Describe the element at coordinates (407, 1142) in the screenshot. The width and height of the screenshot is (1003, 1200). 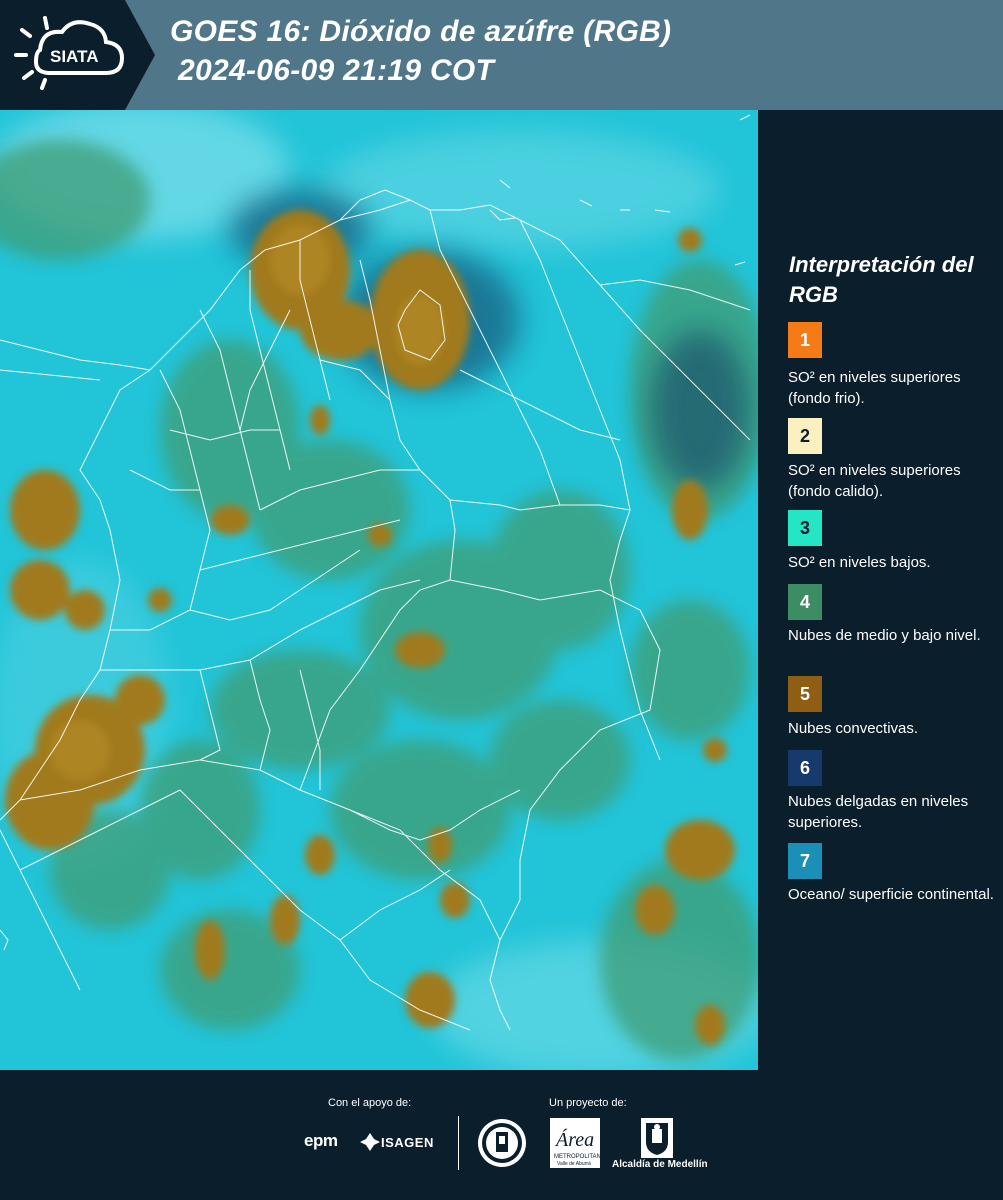
I see `isagen-logo: ISAGEN` at that location.